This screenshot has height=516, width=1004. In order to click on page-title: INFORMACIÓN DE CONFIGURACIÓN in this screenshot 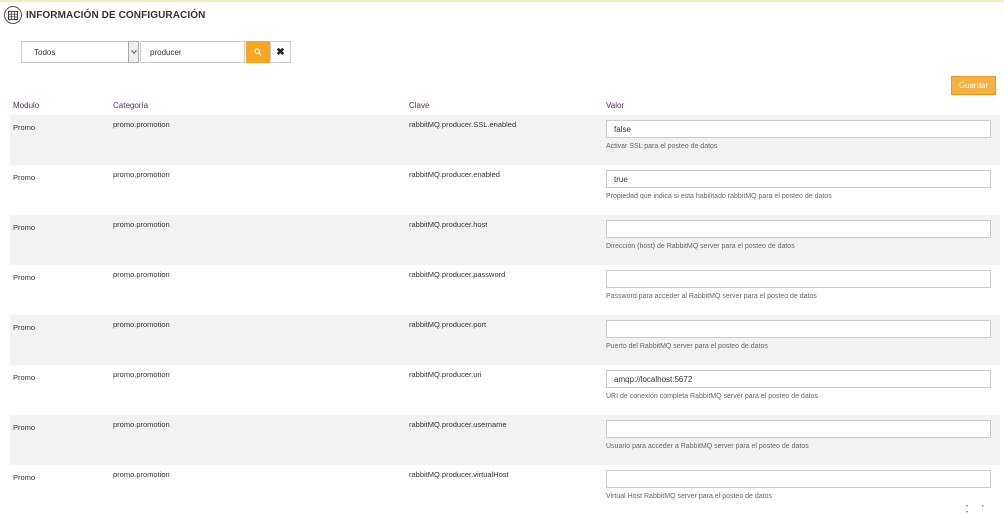, I will do `click(116, 15)`.